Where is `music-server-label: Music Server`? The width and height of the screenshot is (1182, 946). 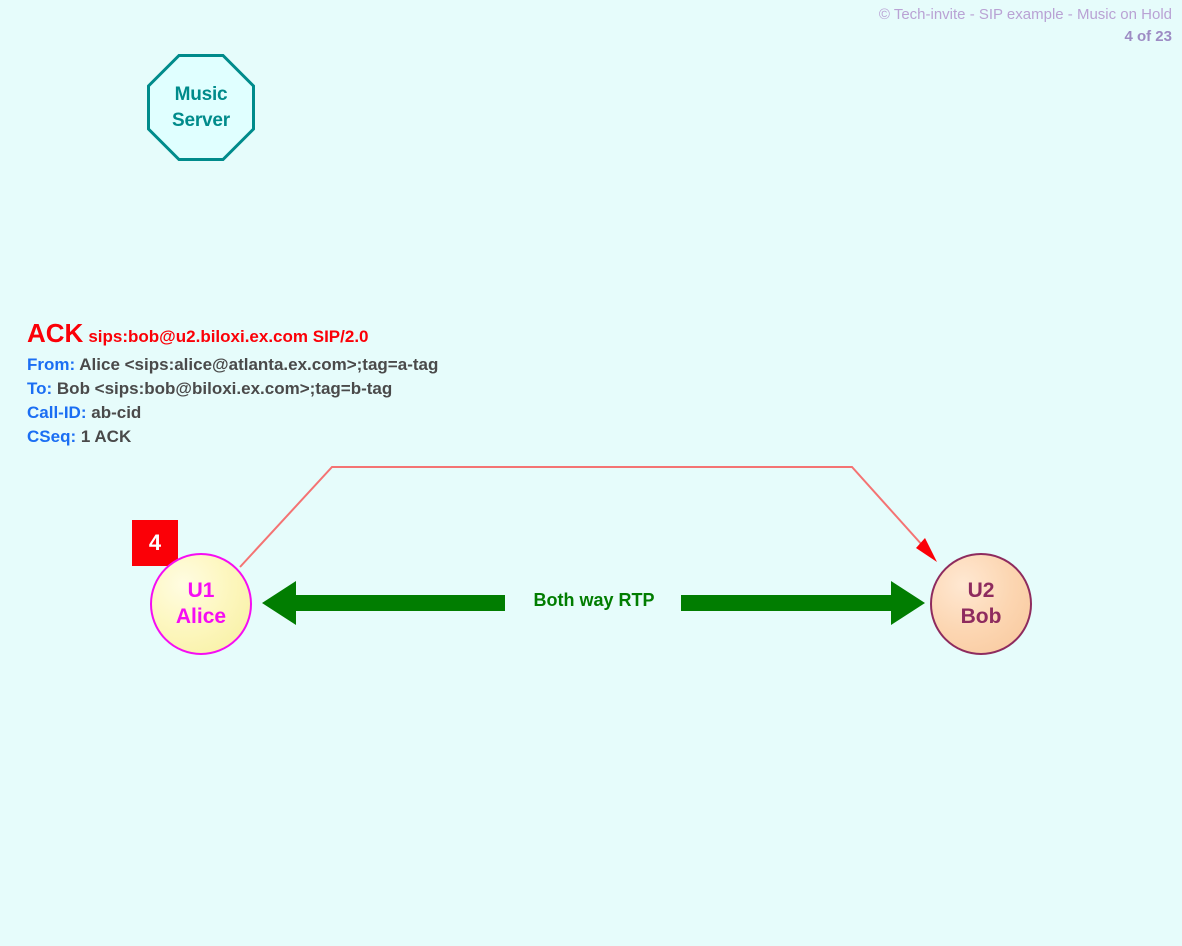
music-server-label: Music Server is located at coordinates (201, 107).